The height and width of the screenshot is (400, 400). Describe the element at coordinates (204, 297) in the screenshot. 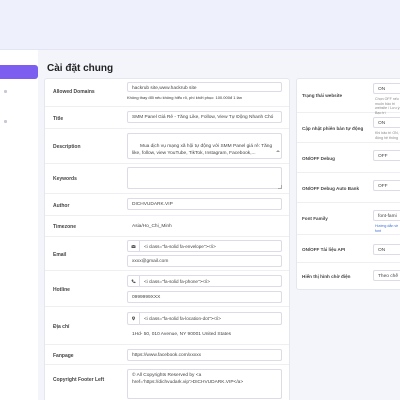

I see `hotline-input: 0999999XXX` at that location.